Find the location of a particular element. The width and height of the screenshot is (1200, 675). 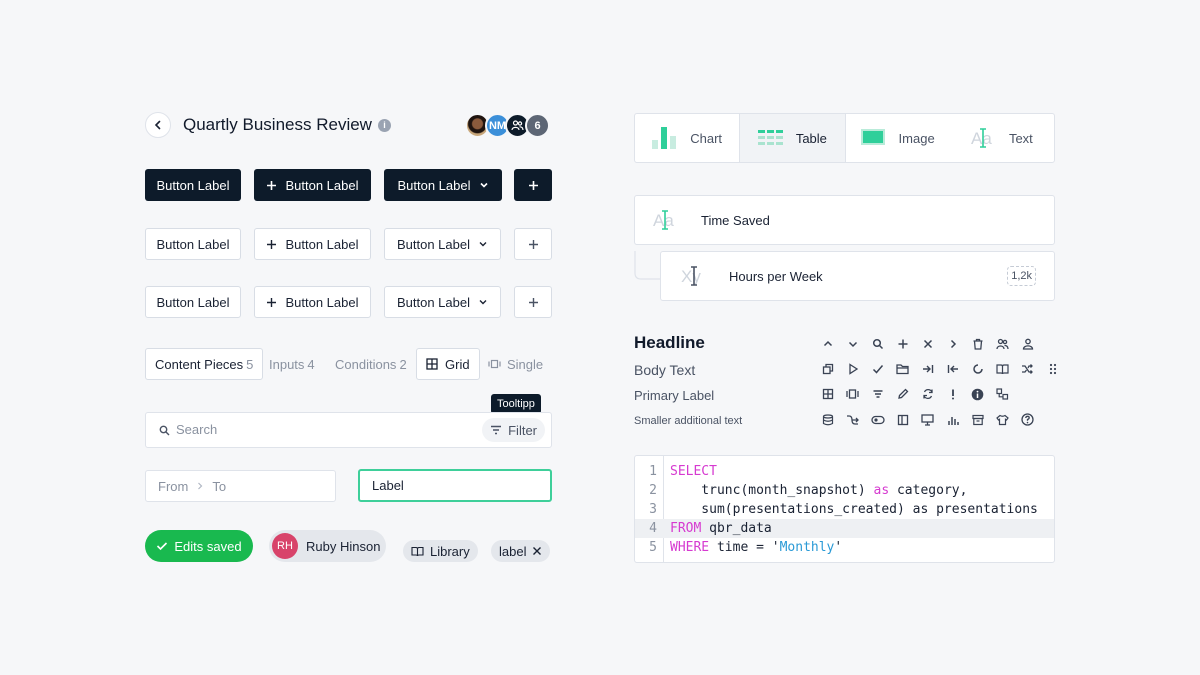

tertiary-dropdown-button: Button Label is located at coordinates (442, 302).